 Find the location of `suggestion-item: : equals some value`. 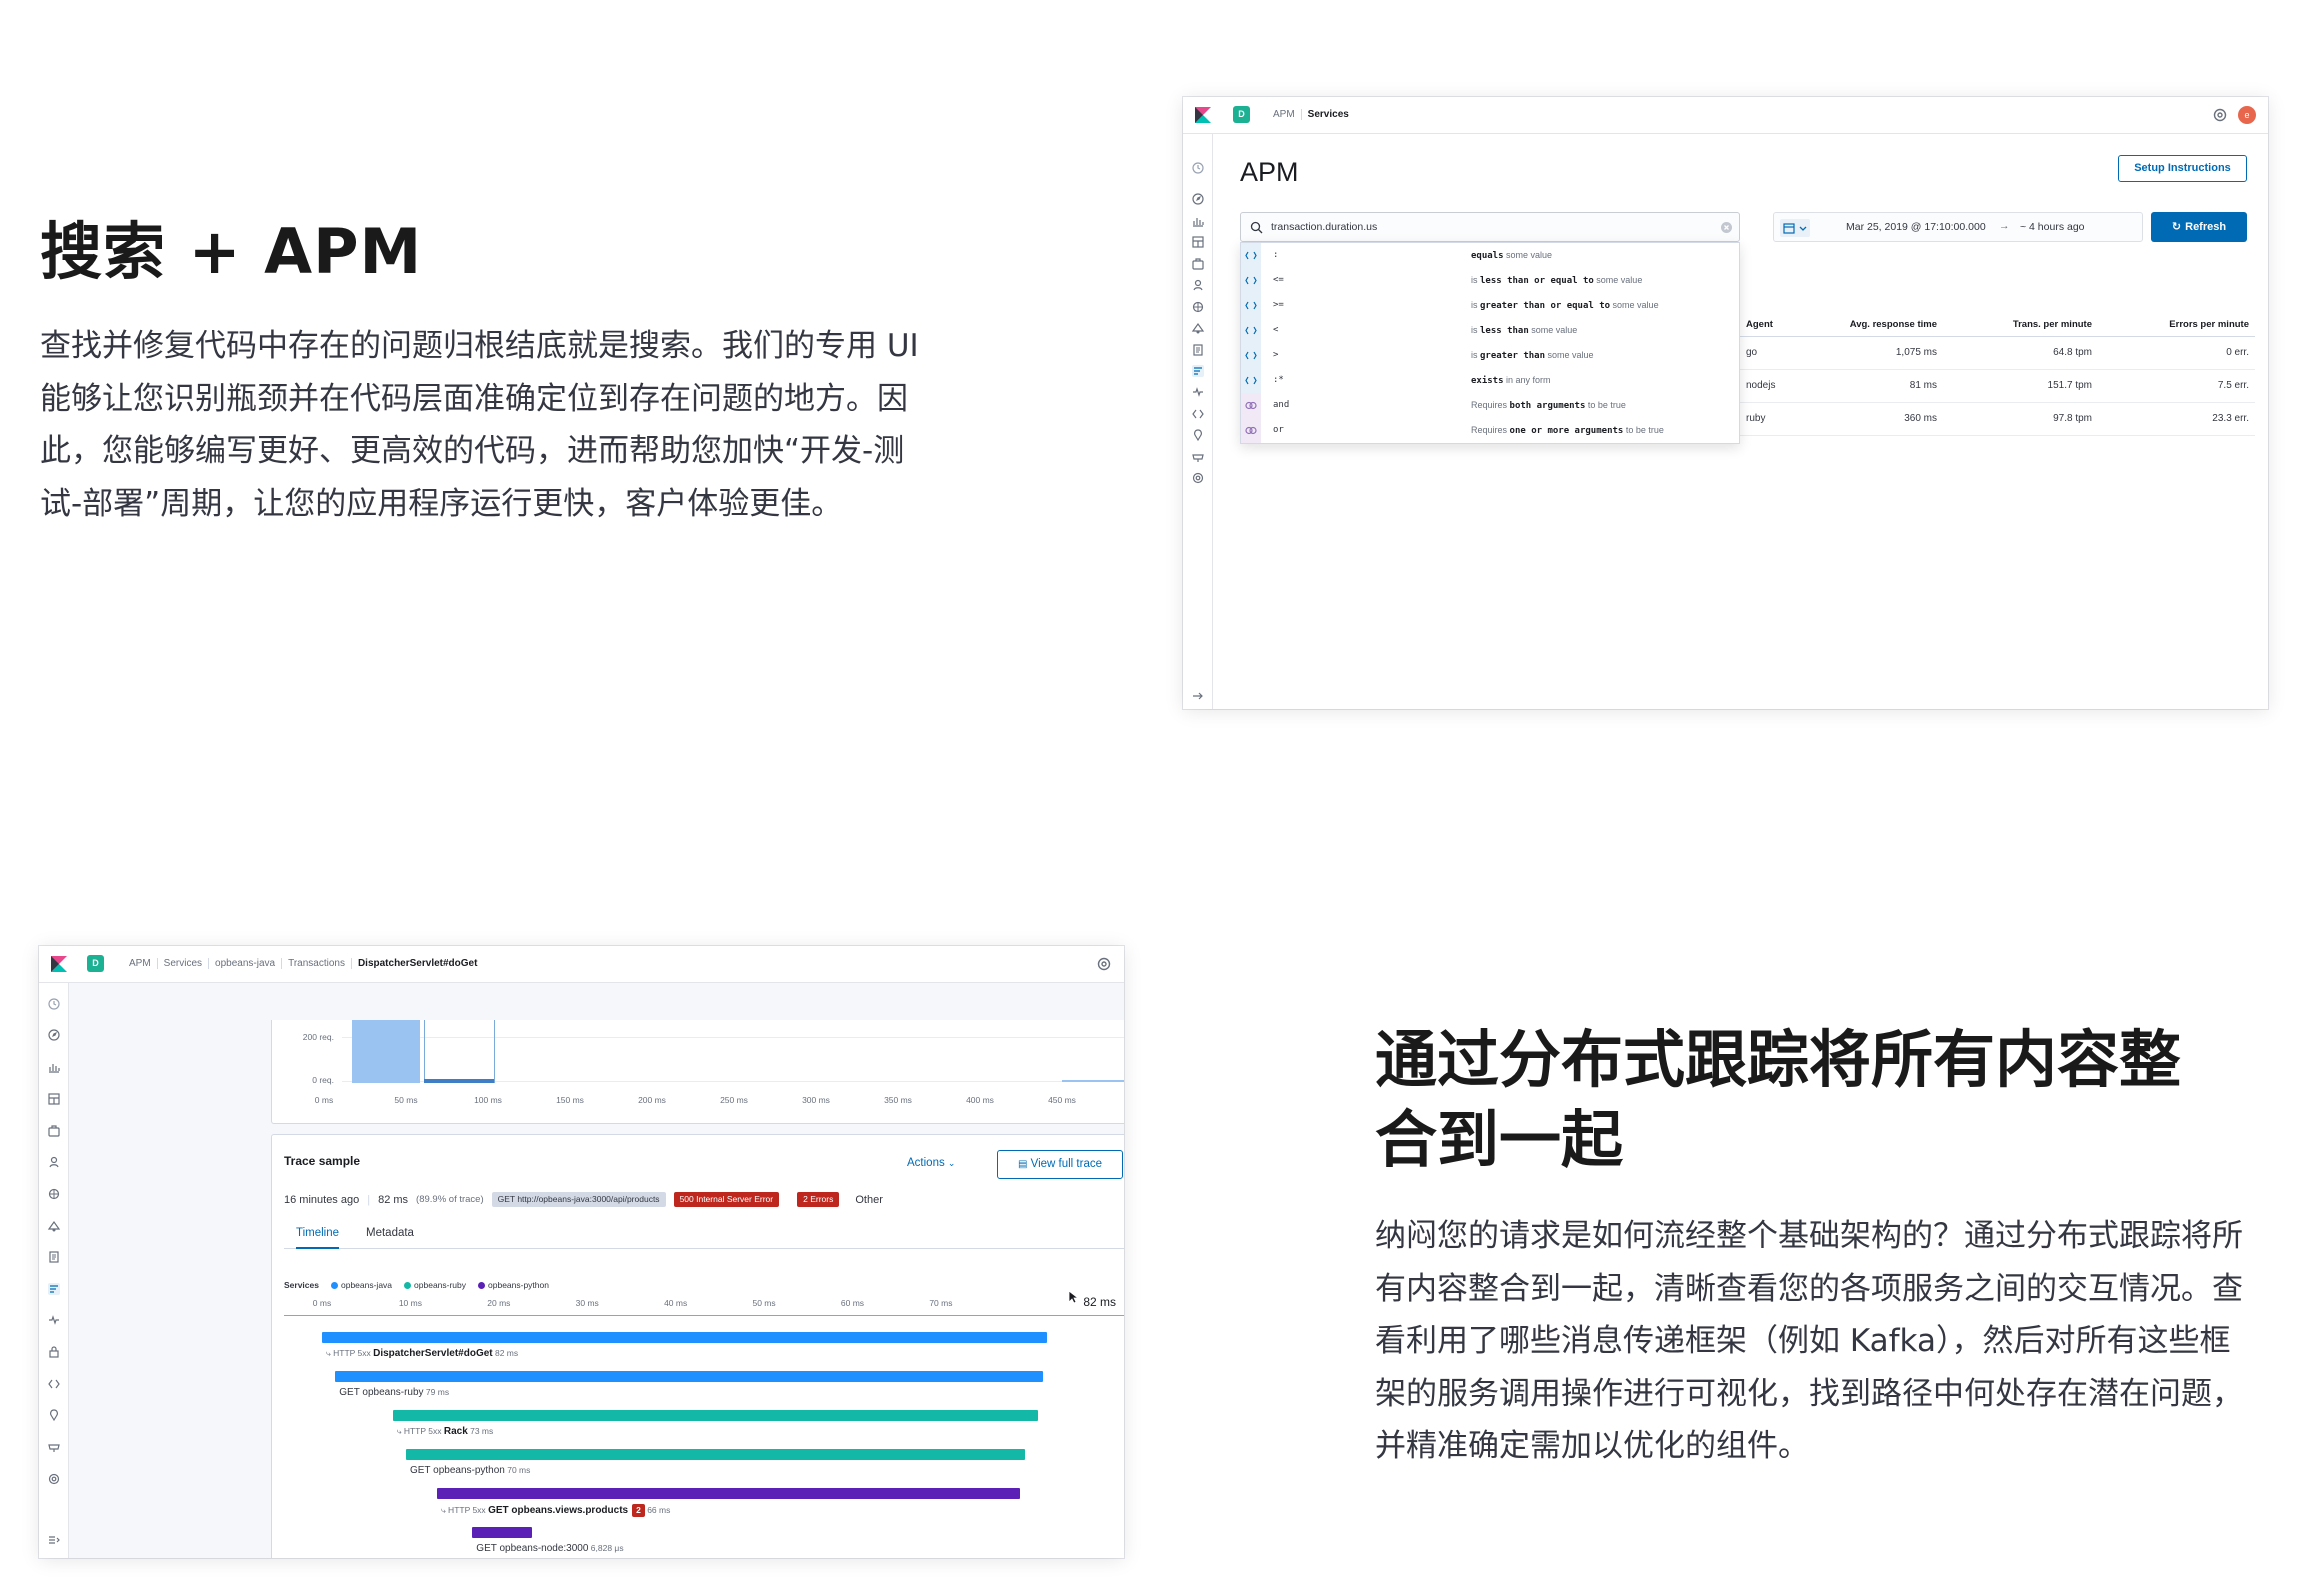

suggestion-item: : equals some value is located at coordinates (1490, 255).